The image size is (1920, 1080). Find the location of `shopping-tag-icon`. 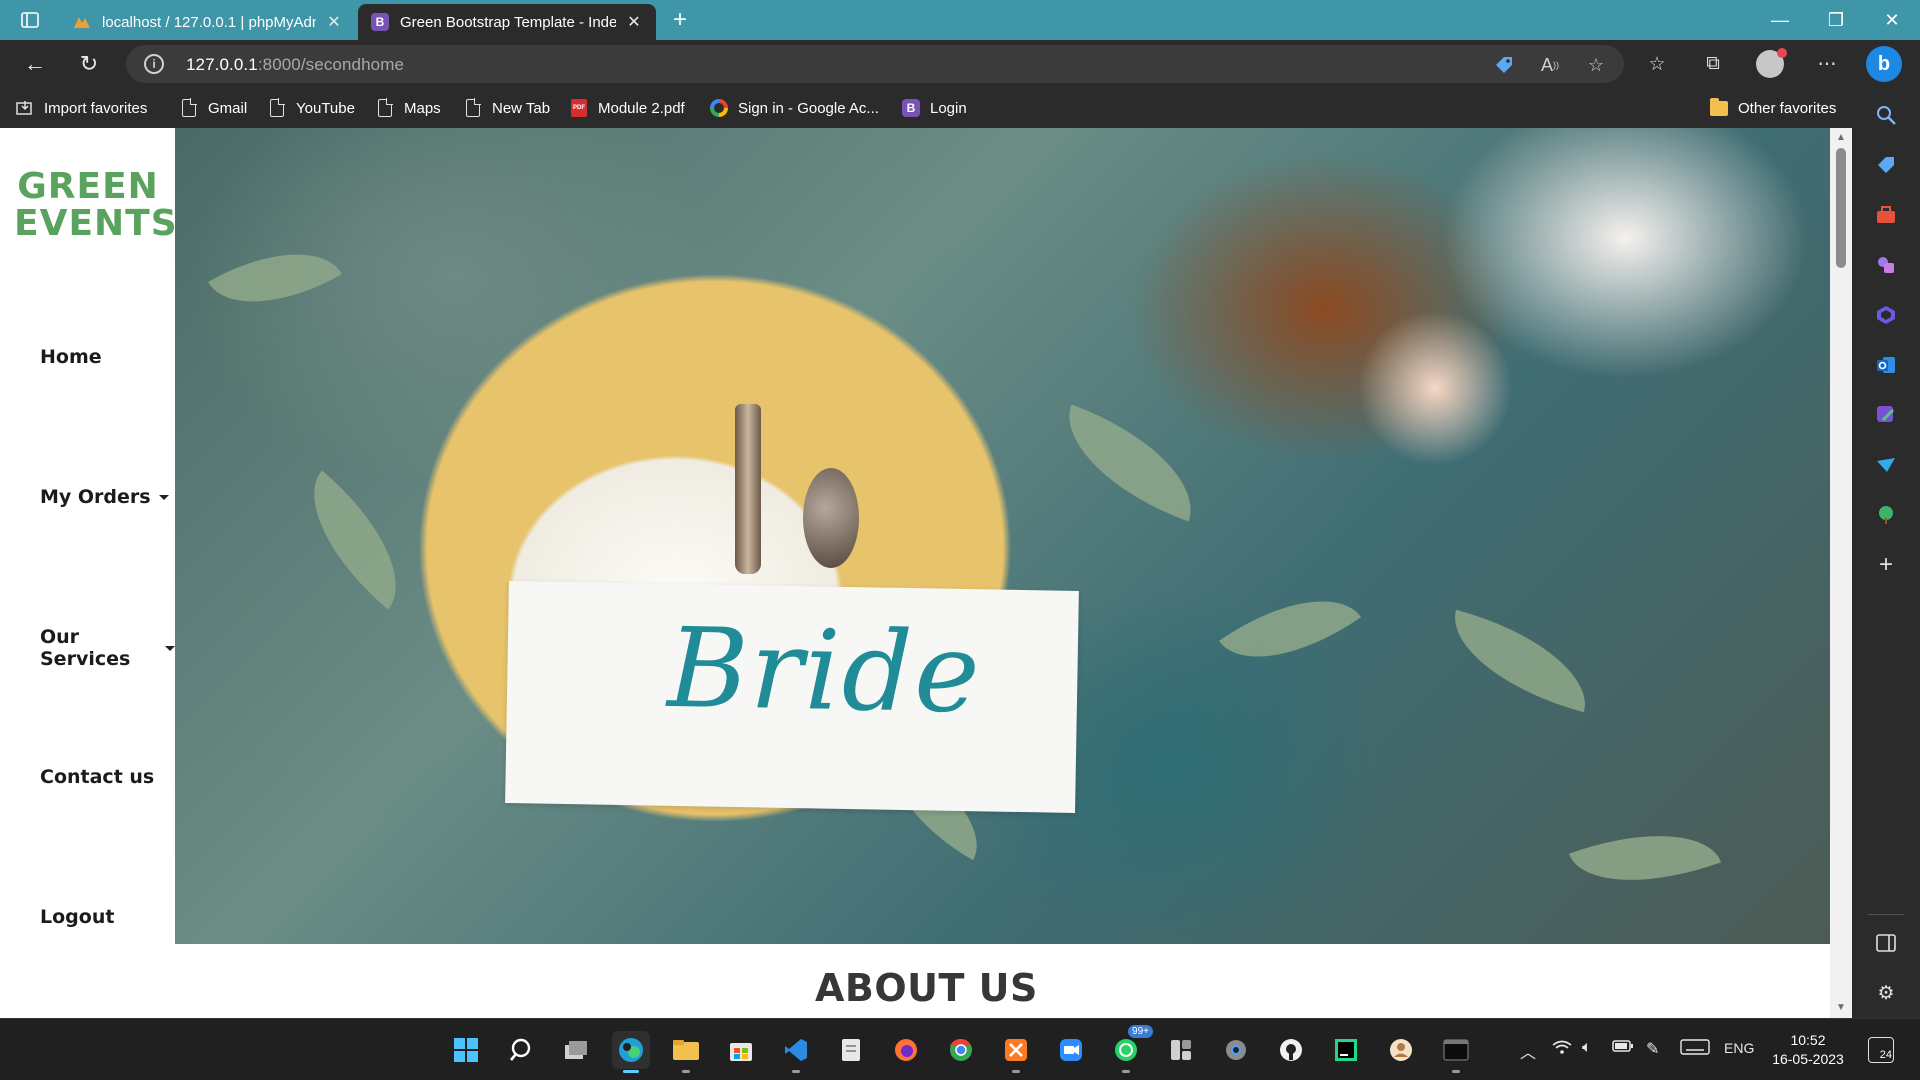

shopping-tag-icon is located at coordinates (1886, 165).